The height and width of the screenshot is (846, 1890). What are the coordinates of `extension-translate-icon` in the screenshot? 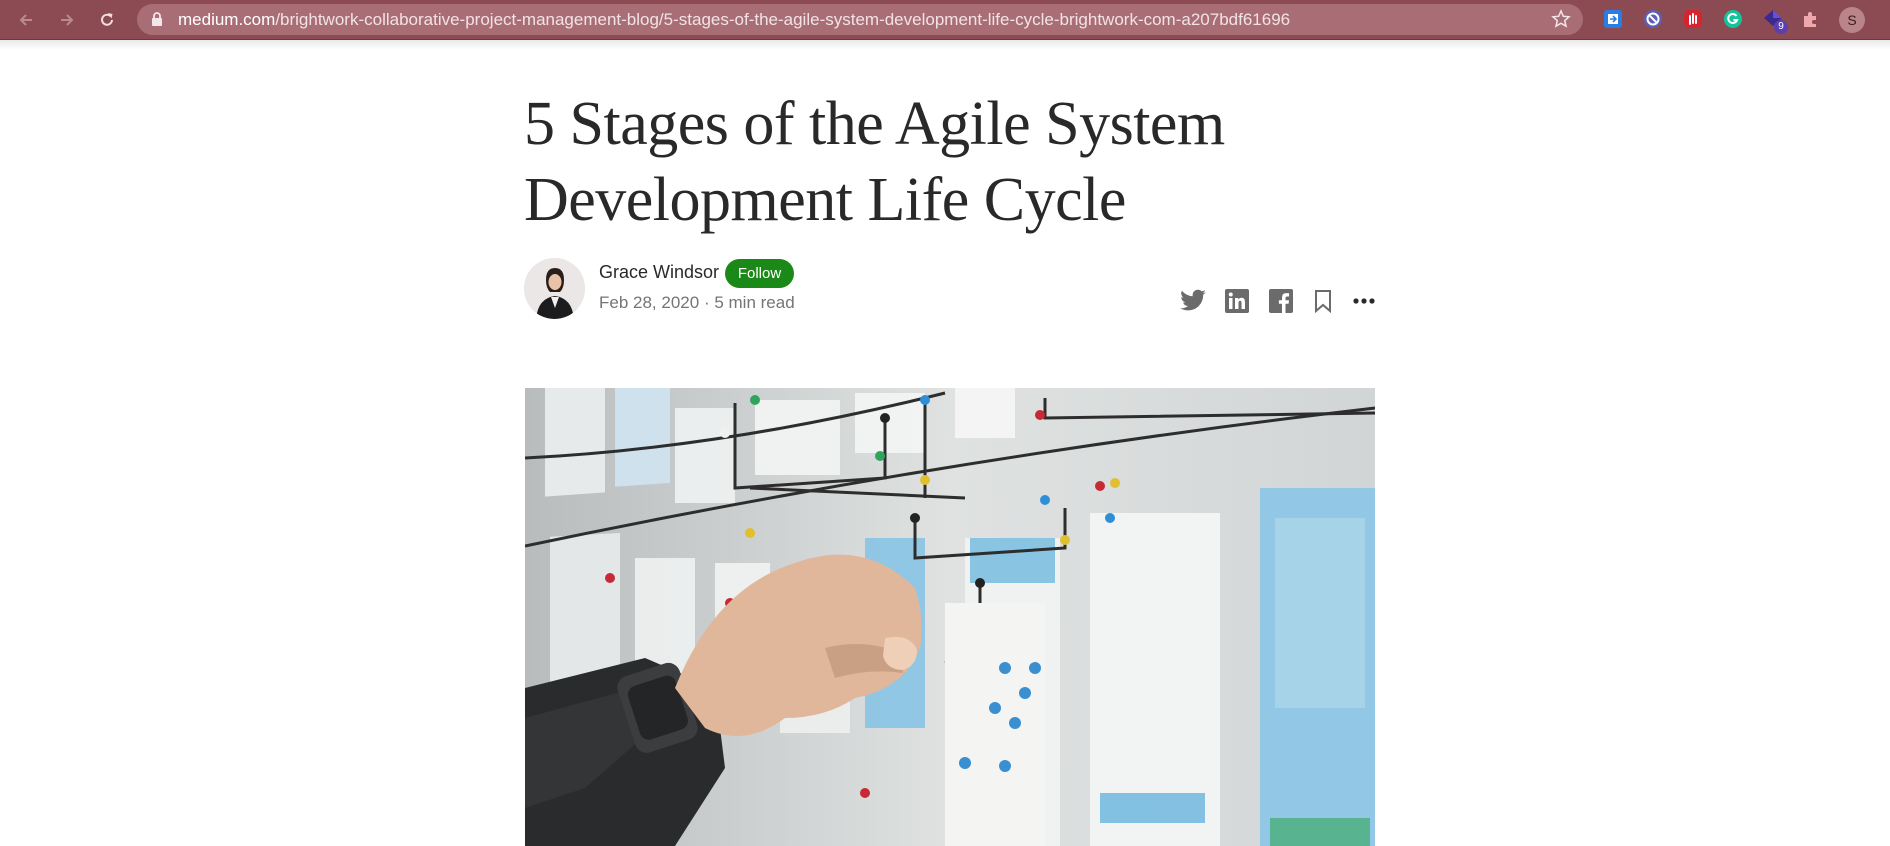 It's located at (1613, 19).